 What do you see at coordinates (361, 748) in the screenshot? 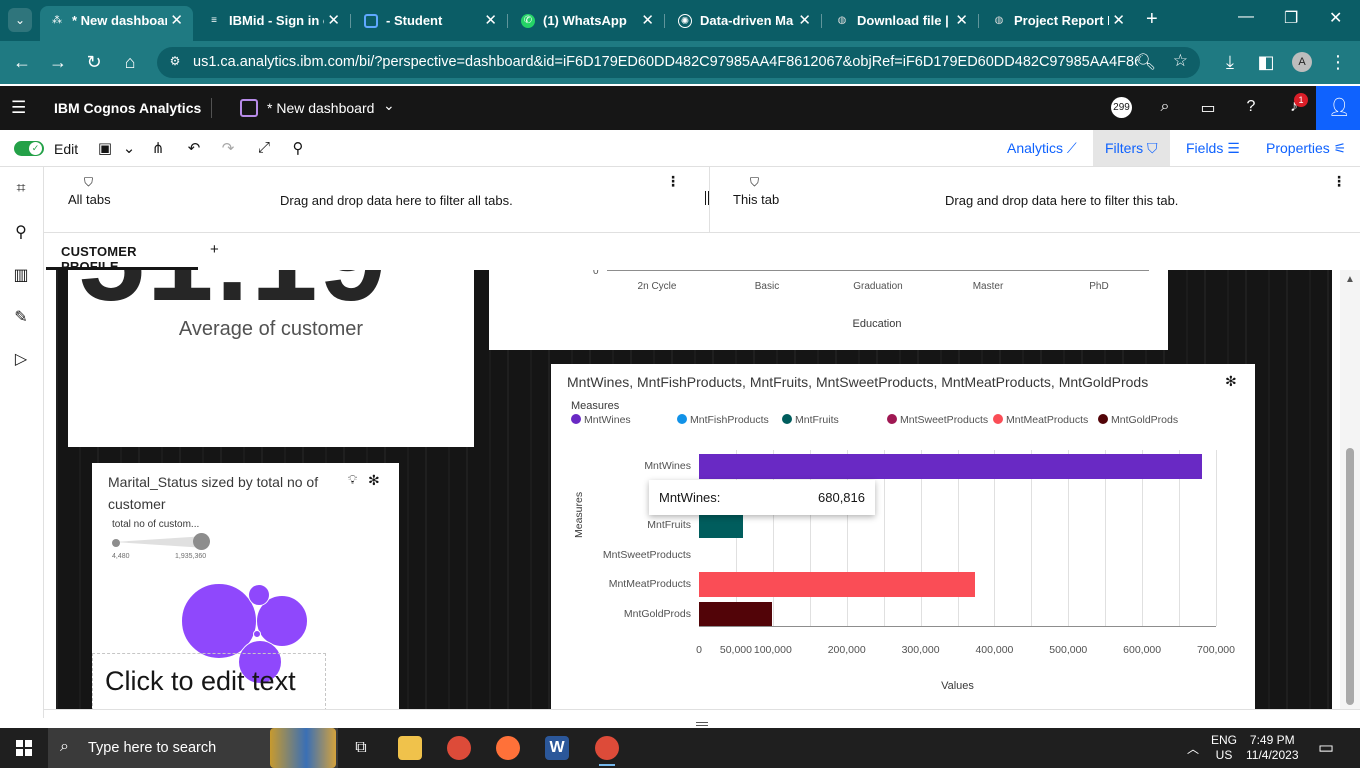
I see `task-view-icon: ⧉` at bounding box center [361, 748].